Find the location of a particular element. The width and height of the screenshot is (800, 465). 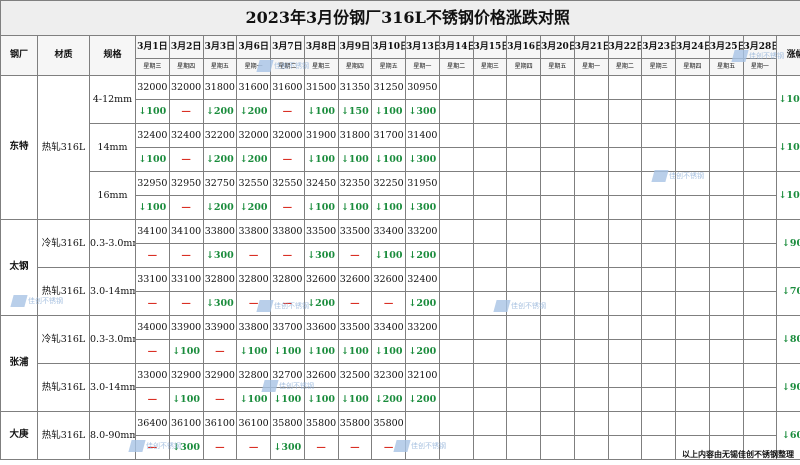

header-date: 3月6日 is located at coordinates (253, 47).